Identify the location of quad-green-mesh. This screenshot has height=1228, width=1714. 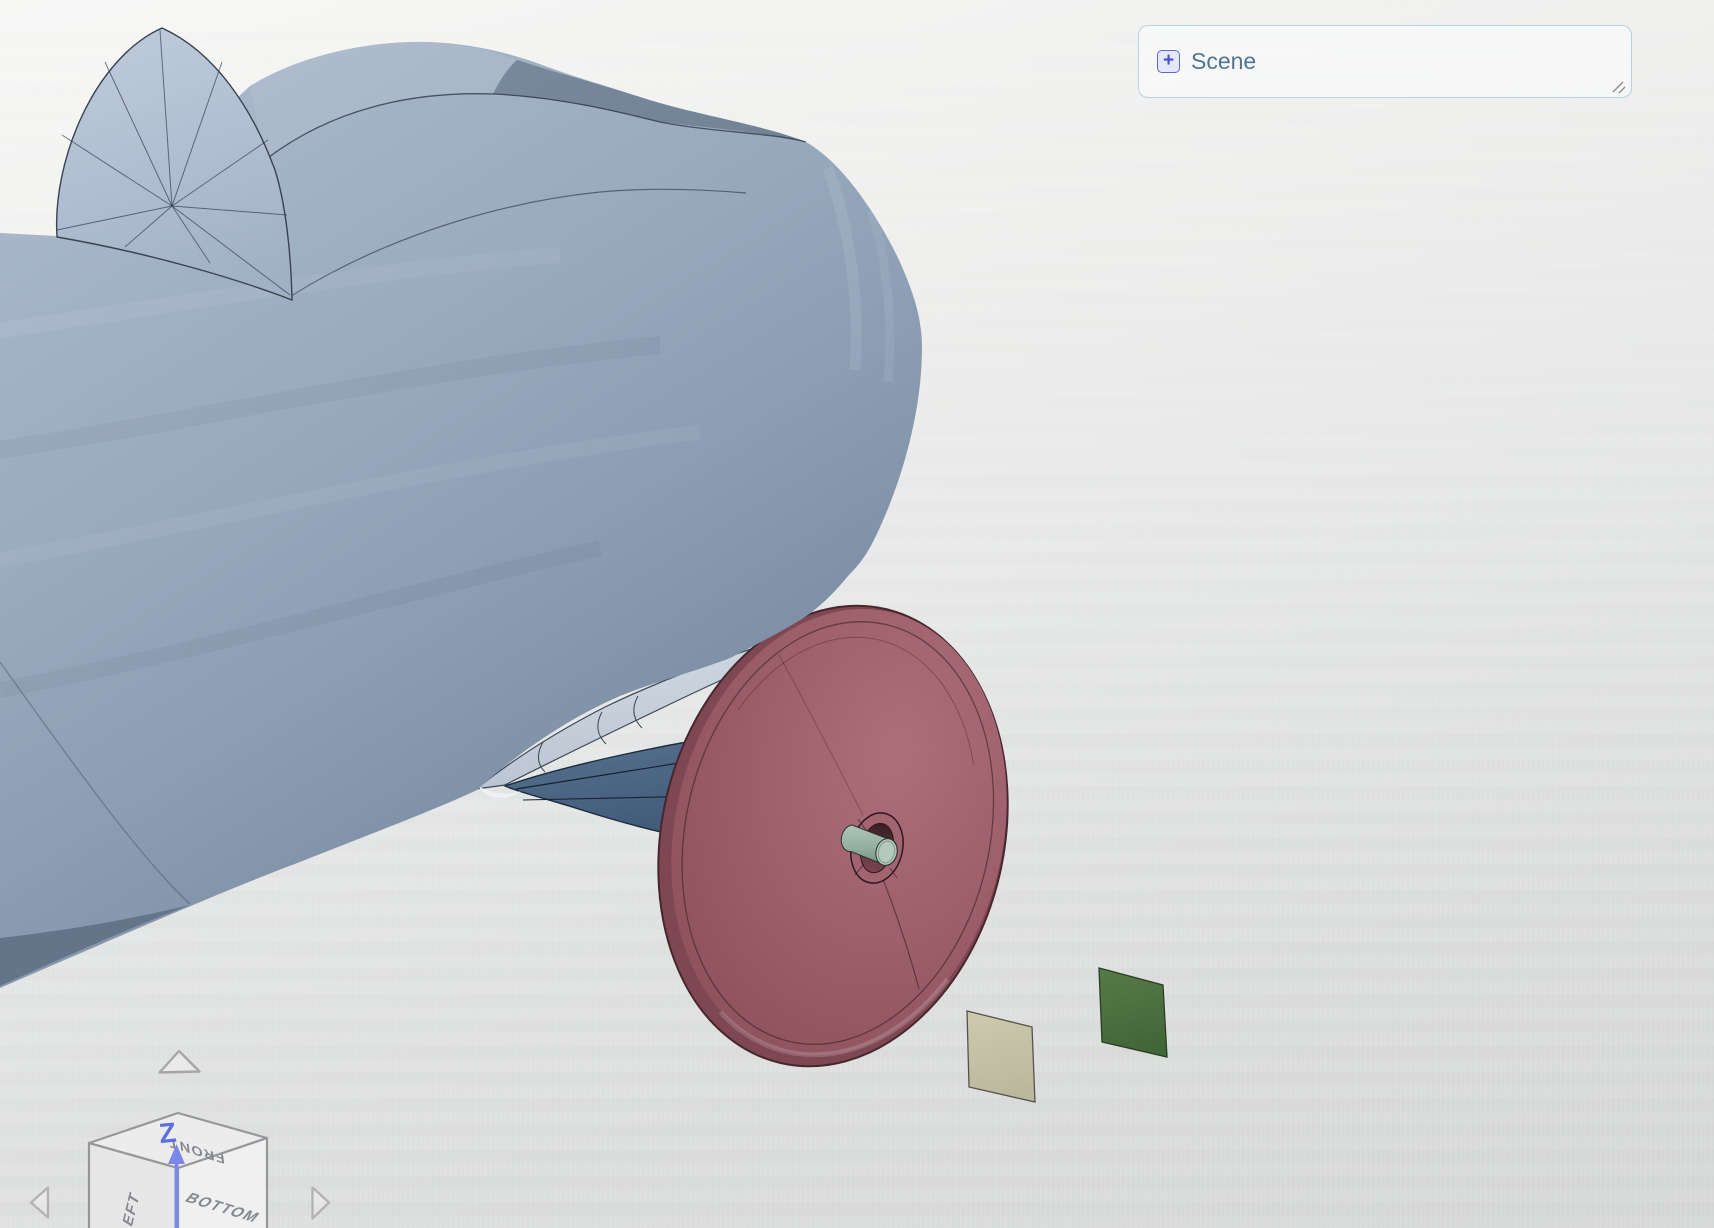
(1133, 1012).